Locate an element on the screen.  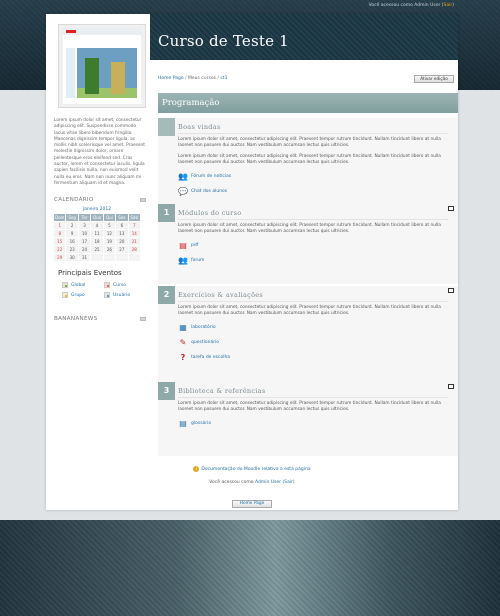
calendar-month: janeiro 2012 is located at coordinates (97, 209).